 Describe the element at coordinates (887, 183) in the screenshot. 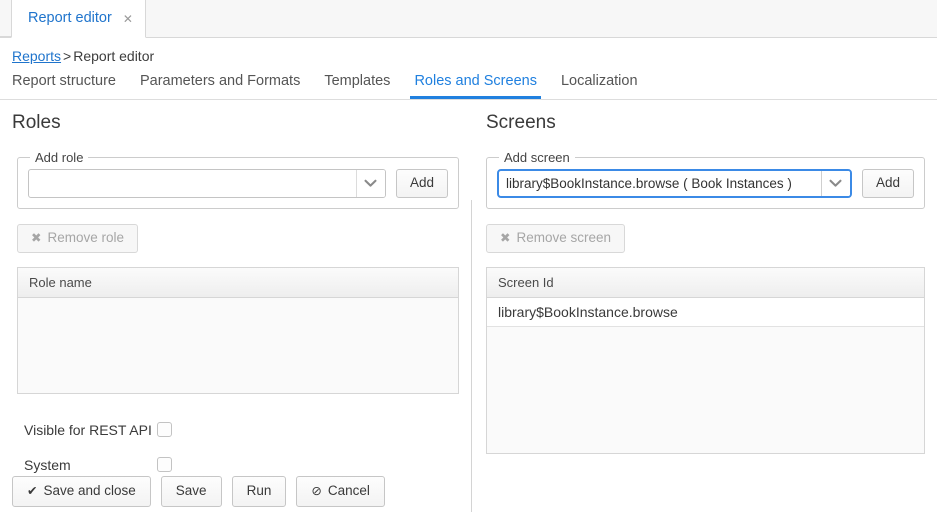

I see `add-screen-button: Add` at that location.